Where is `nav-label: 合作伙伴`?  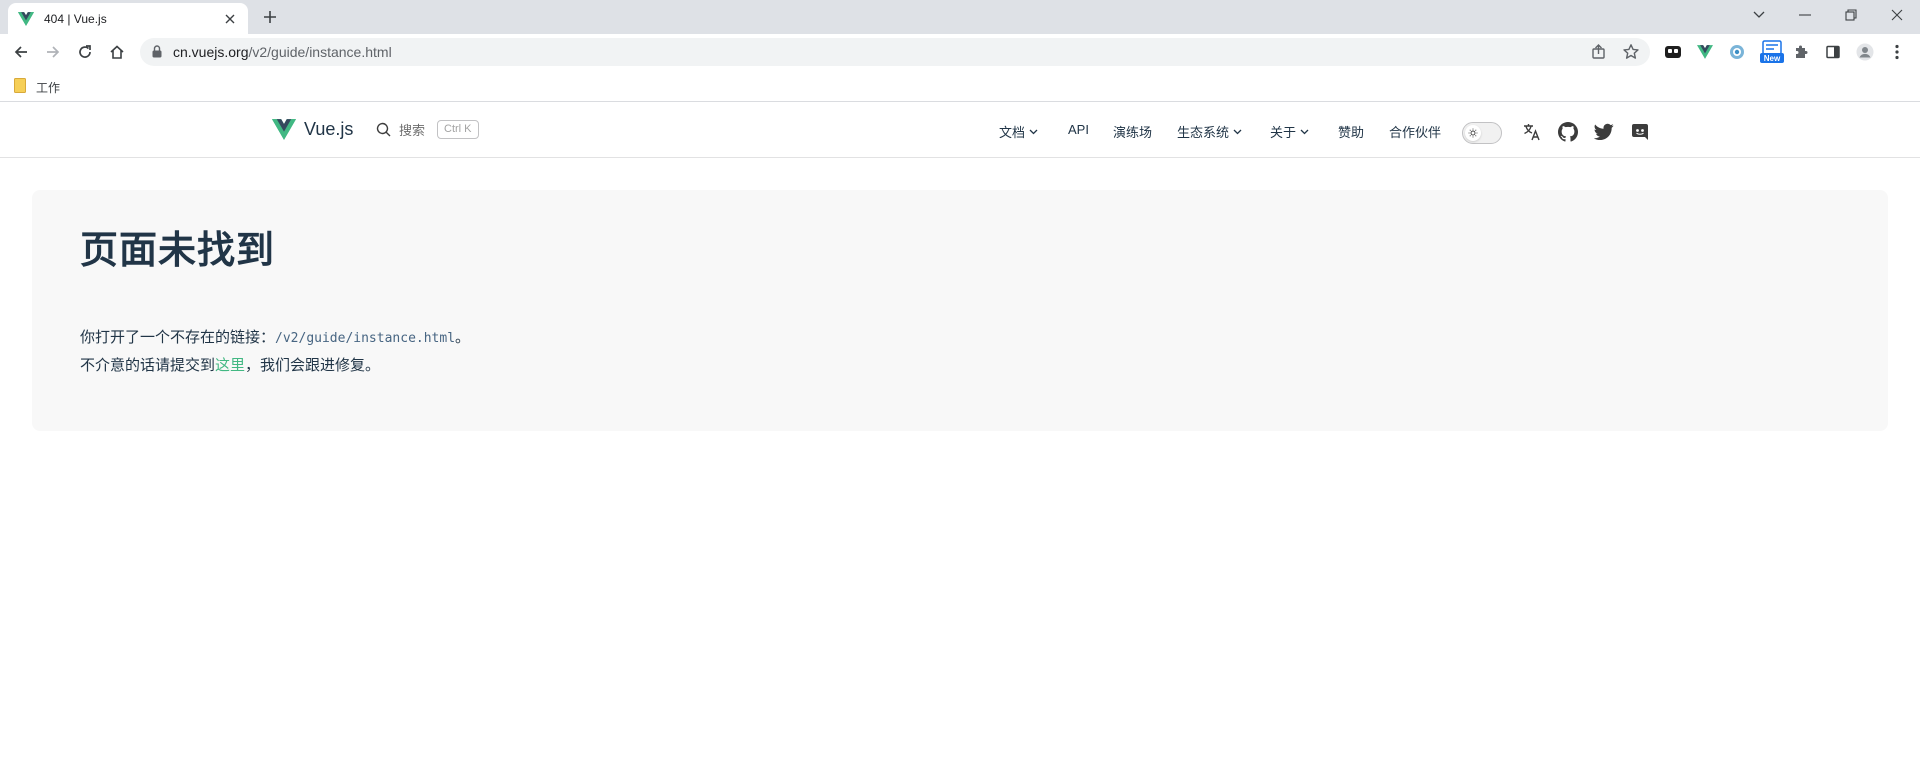 nav-label: 合作伙伴 is located at coordinates (1415, 132).